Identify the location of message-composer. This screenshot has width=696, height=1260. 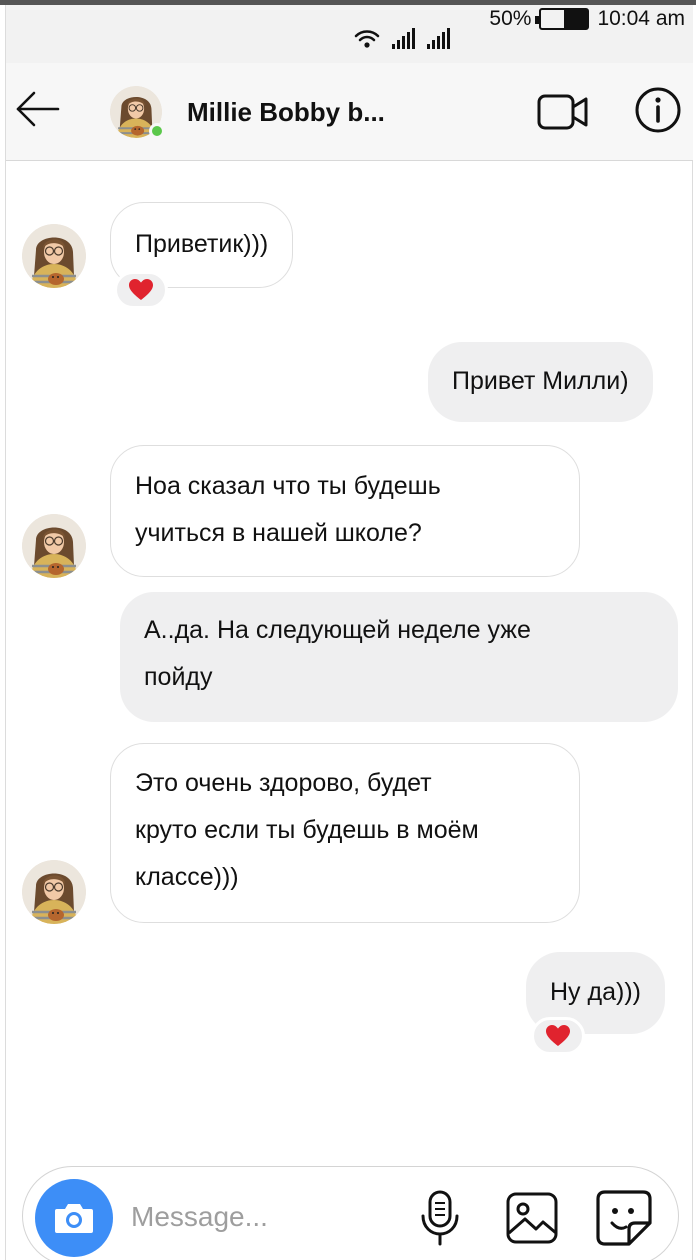
(350, 1213).